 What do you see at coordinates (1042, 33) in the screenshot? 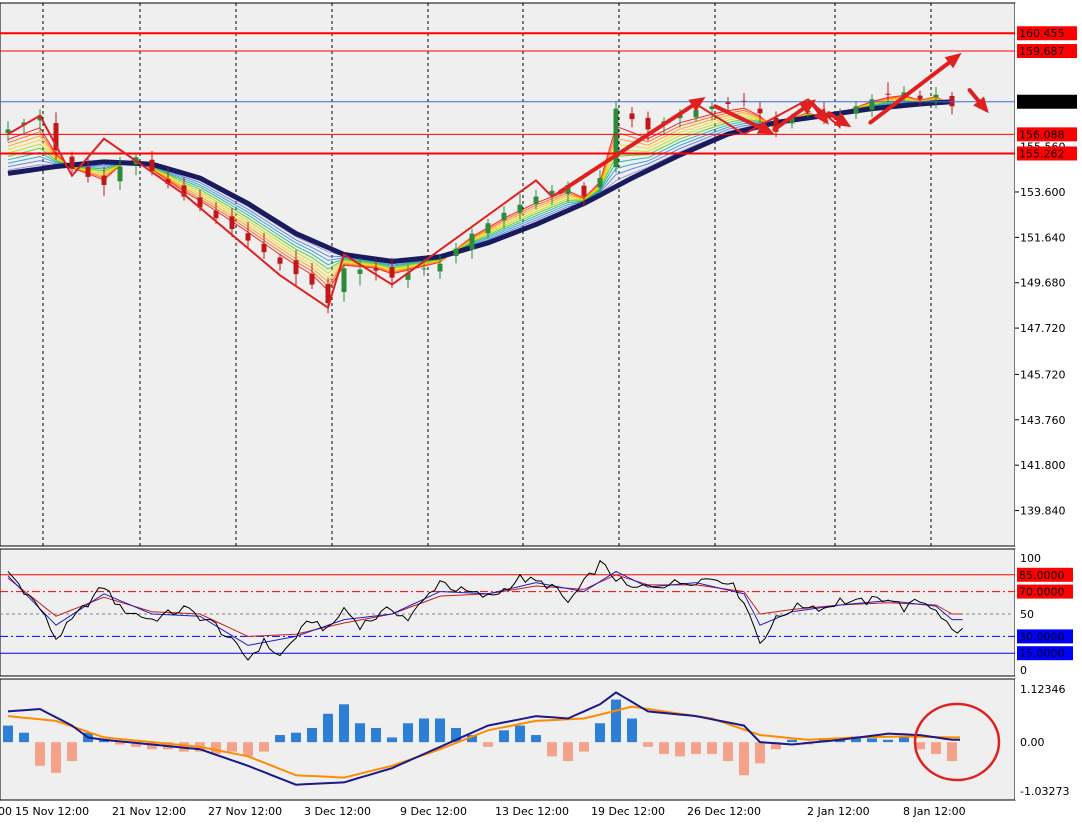
I see `level-label: 160.455` at bounding box center [1042, 33].